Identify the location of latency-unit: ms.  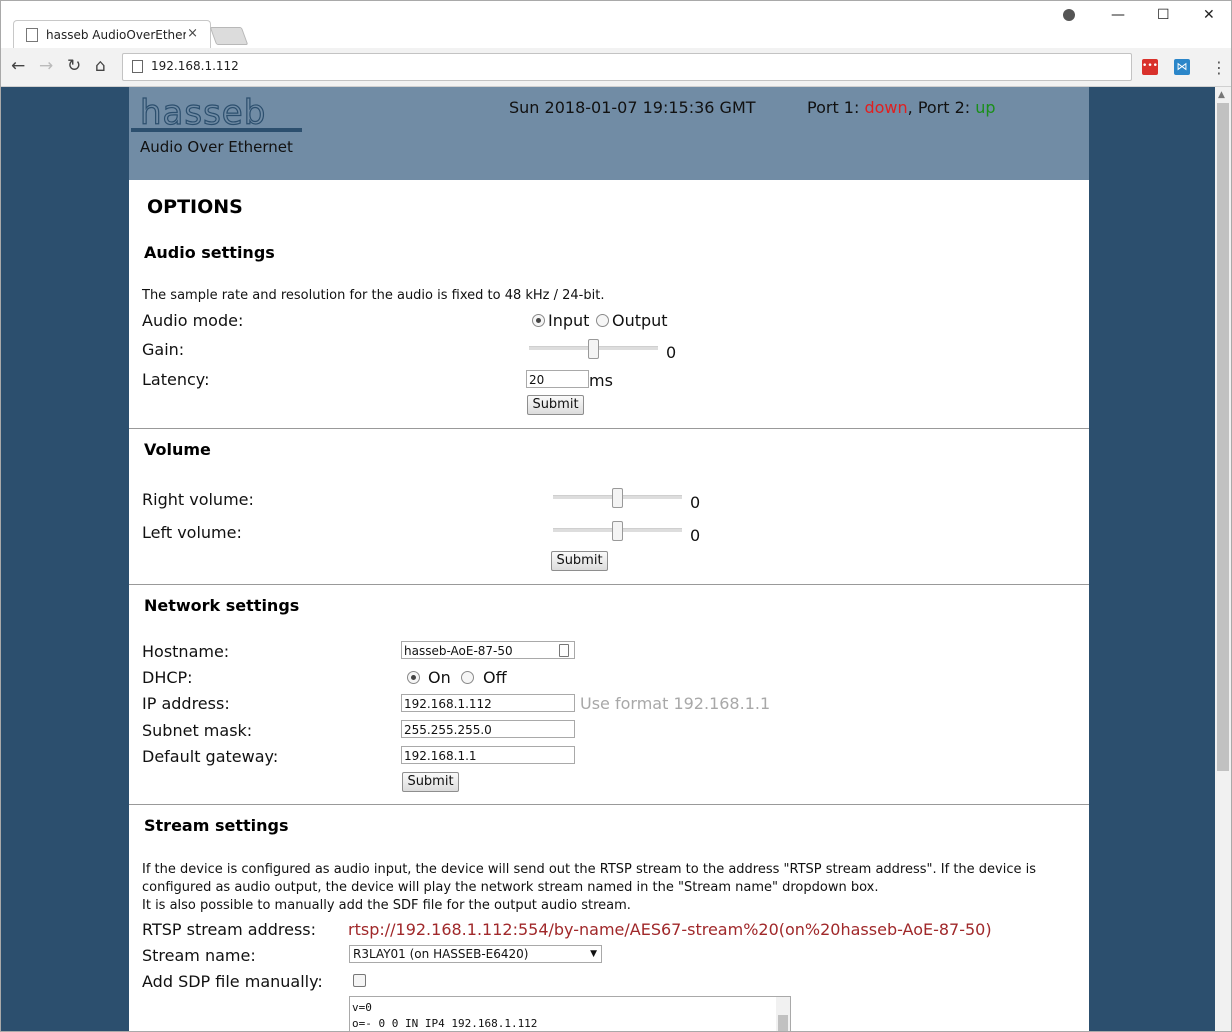
(601, 380).